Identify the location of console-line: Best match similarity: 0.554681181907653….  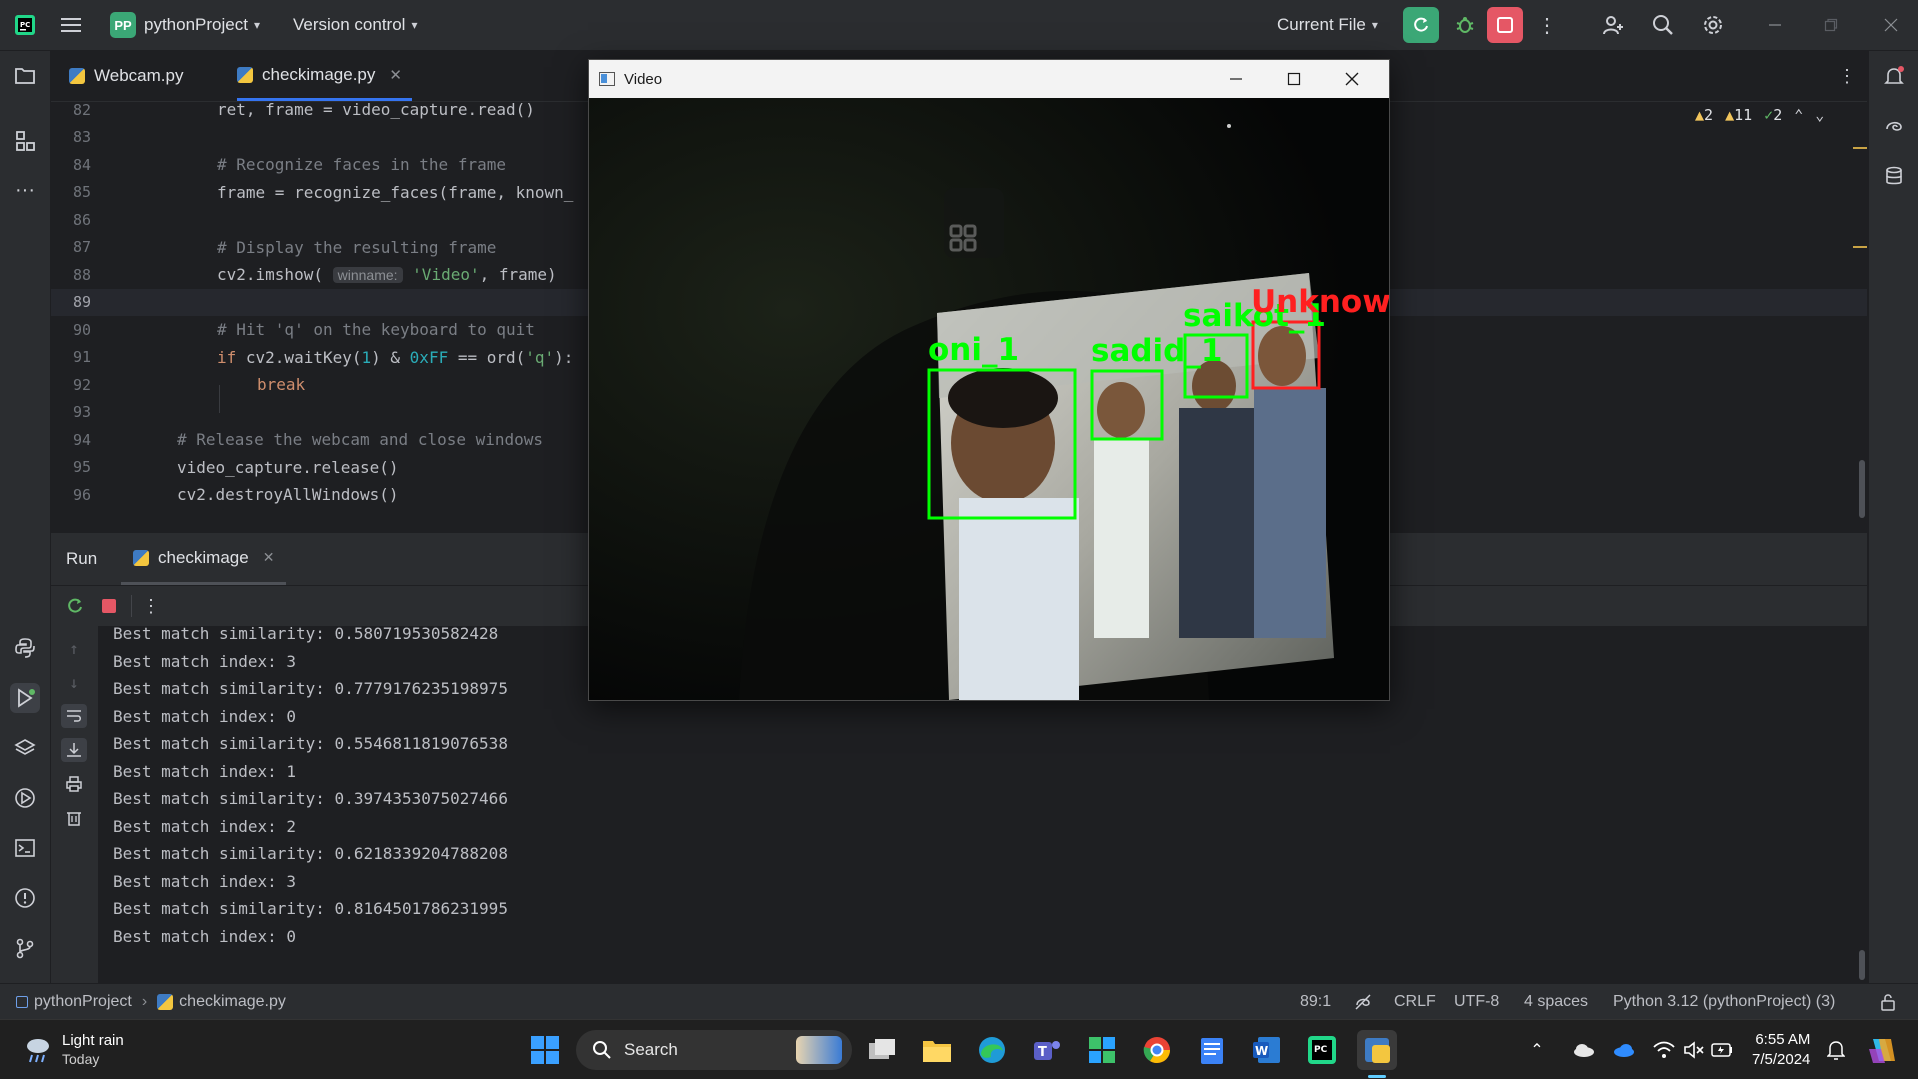
(310, 743).